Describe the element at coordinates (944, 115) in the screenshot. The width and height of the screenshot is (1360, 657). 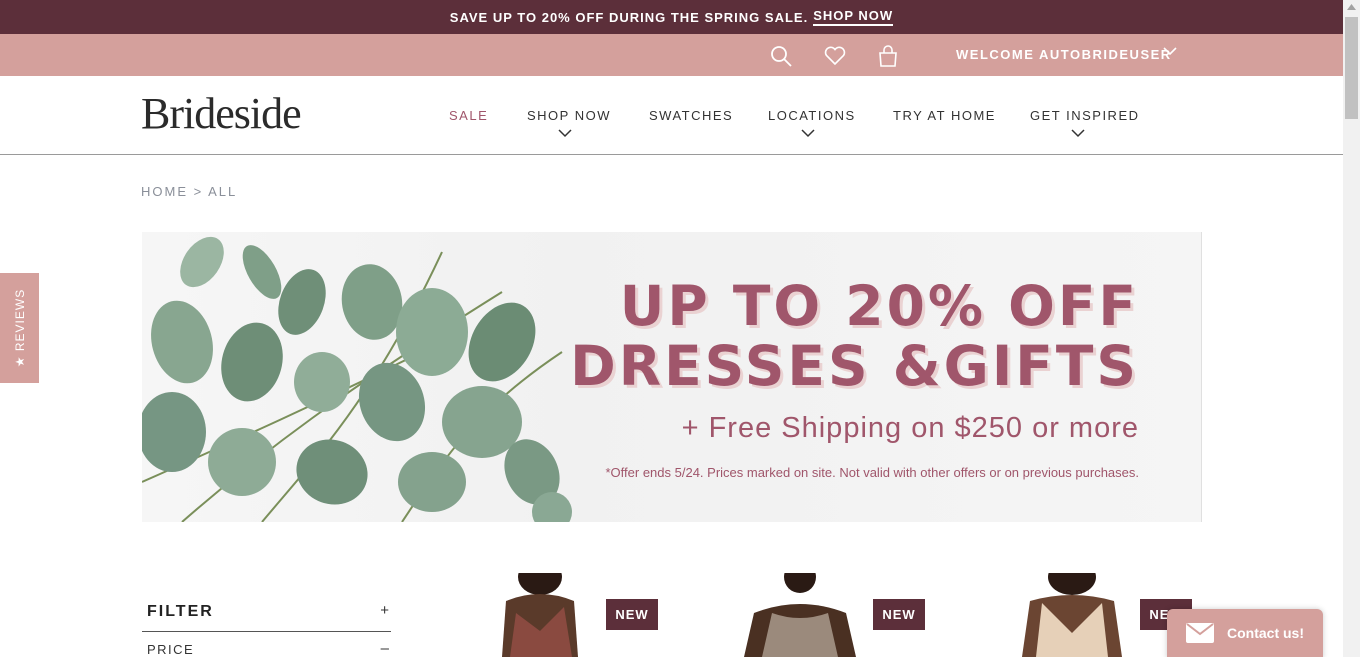
I see `nav-try-at-home: TRY AT HOME` at that location.